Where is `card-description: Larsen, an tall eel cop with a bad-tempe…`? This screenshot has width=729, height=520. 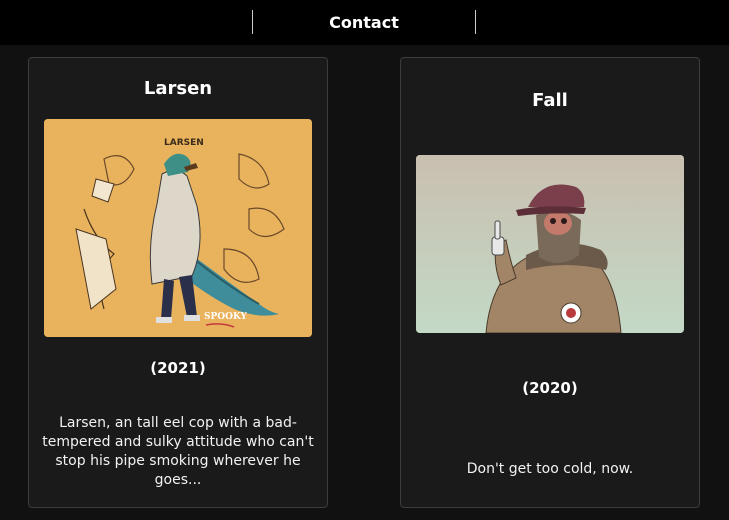
card-description: Larsen, an tall eel cop with a bad-tempe… is located at coordinates (178, 451).